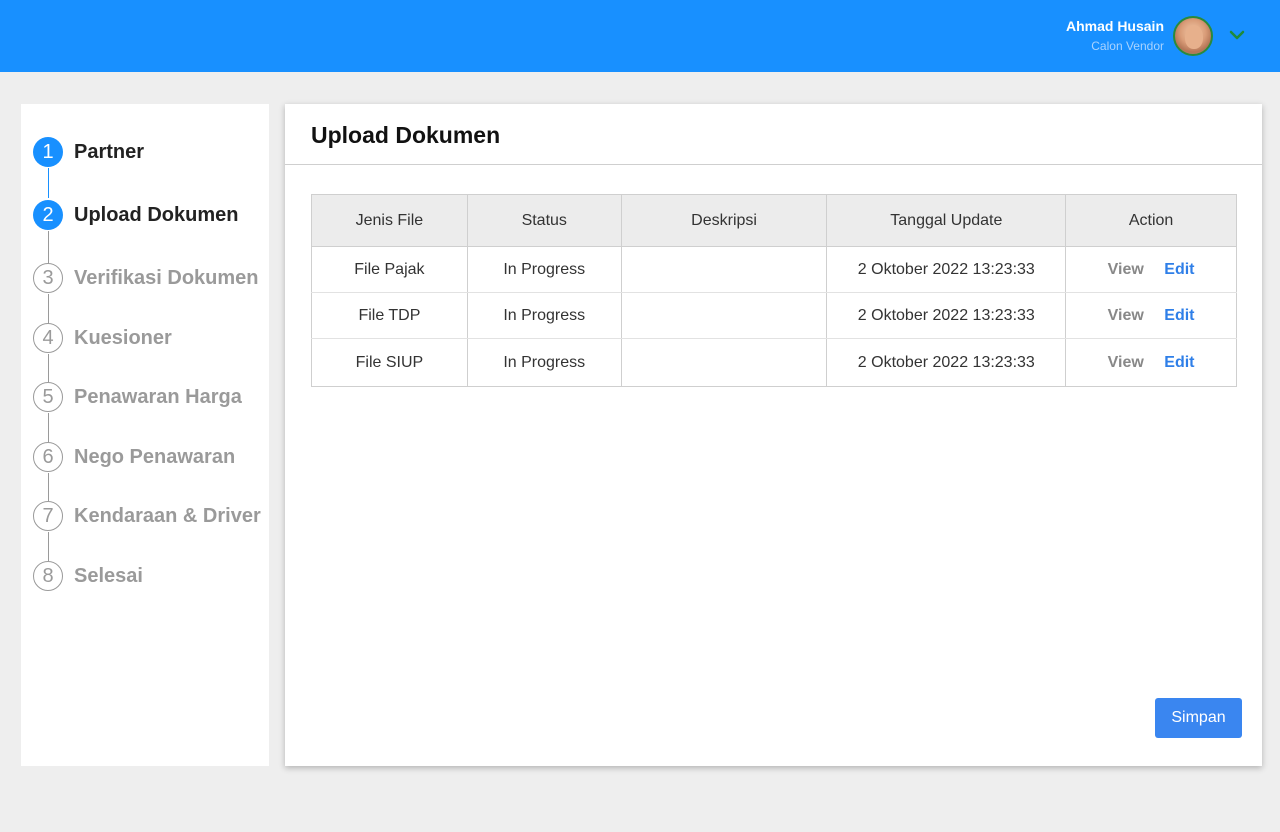 This screenshot has height=832, width=1280. Describe the element at coordinates (48, 278) in the screenshot. I see `step-number: 3` at that location.